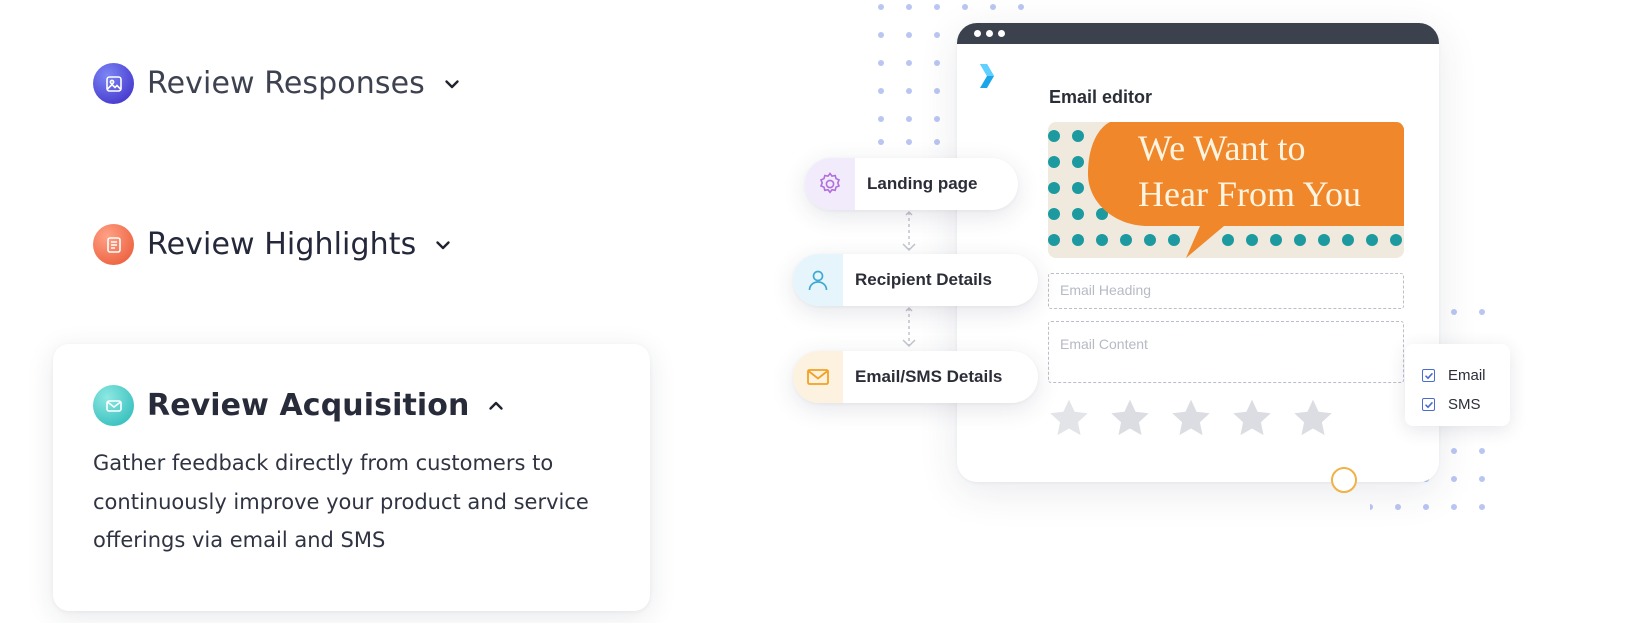 Image resolution: width=1626 pixels, height=623 pixels. I want to click on step-label: Landing page, so click(922, 183).